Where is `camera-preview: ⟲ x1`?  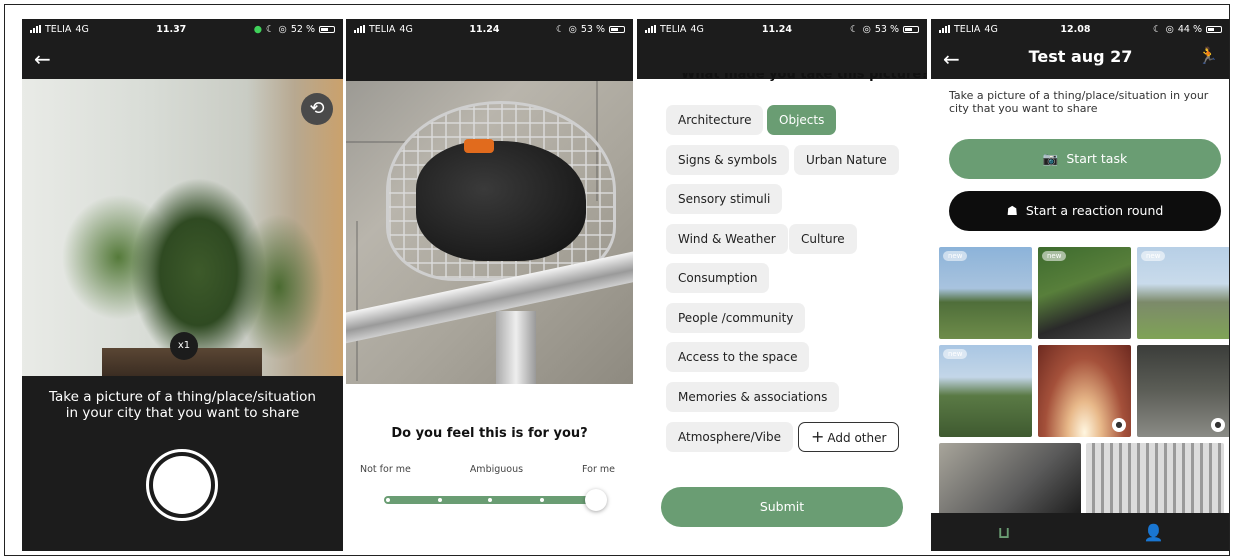
camera-preview: ⟲ x1 is located at coordinates (182, 227).